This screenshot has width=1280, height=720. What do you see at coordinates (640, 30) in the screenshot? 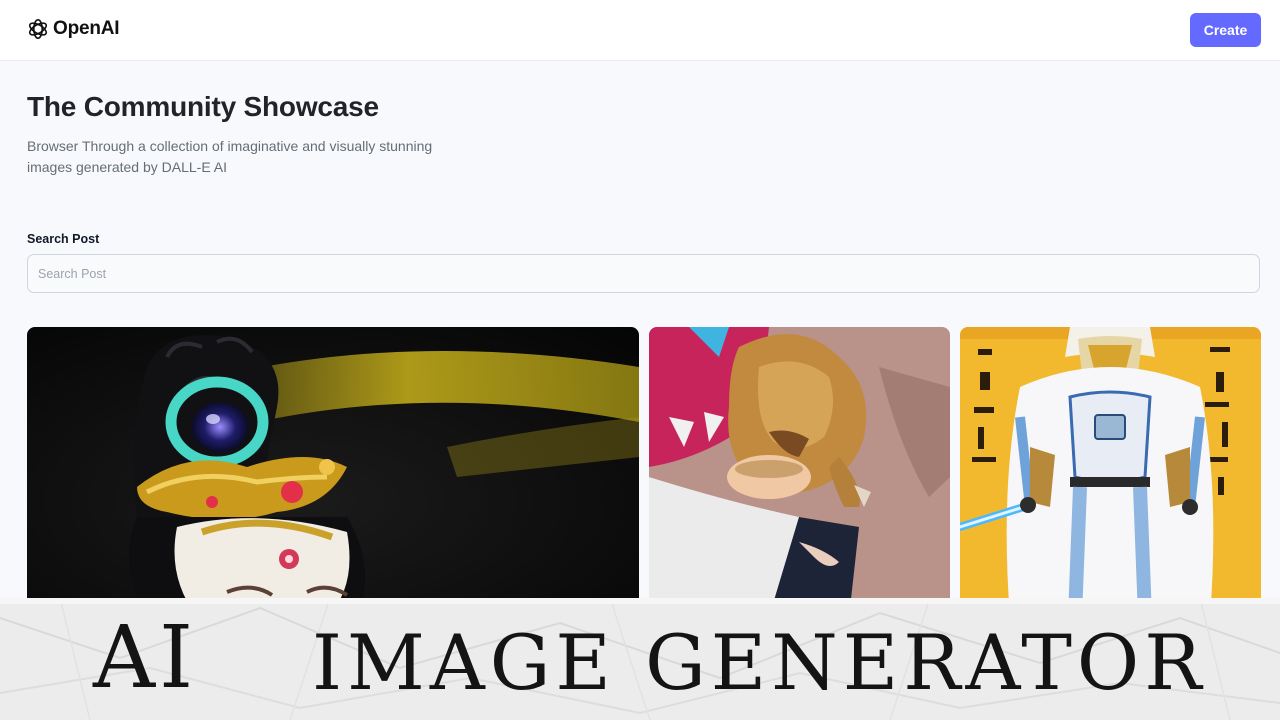
I see `top-navbar: OpenAI Create` at bounding box center [640, 30].